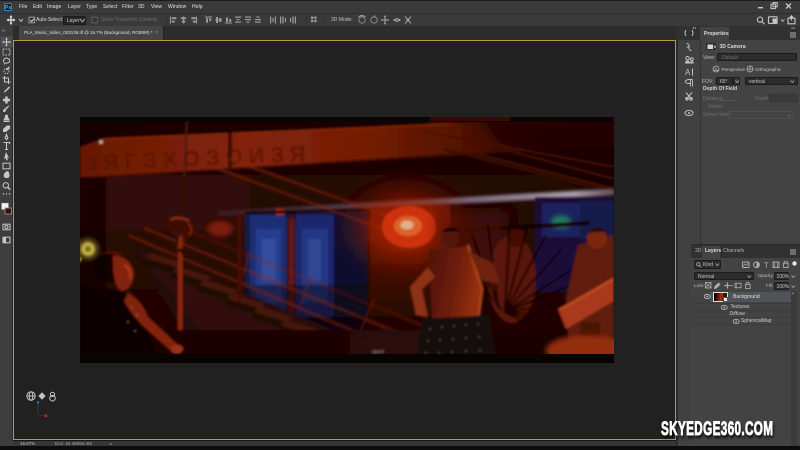  What do you see at coordinates (766, 265) in the screenshot?
I see `svg-text: T` at bounding box center [766, 265].